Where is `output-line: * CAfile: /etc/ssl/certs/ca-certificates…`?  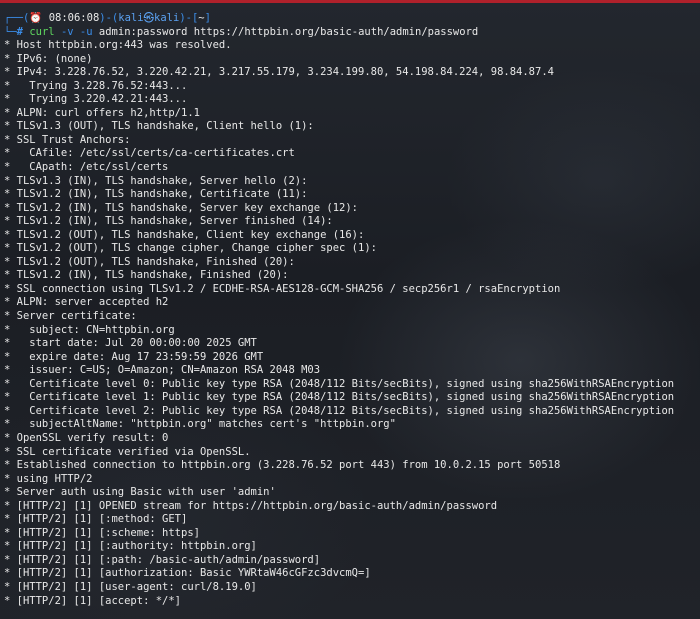
output-line: * CAfile: /etc/ssl/certs/ca-certificates… is located at coordinates (149, 153).